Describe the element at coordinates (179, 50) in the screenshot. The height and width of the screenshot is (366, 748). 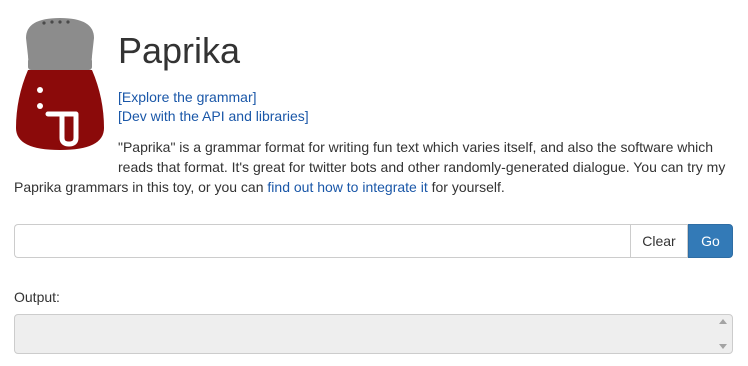
I see `page-title: Paprika` at that location.